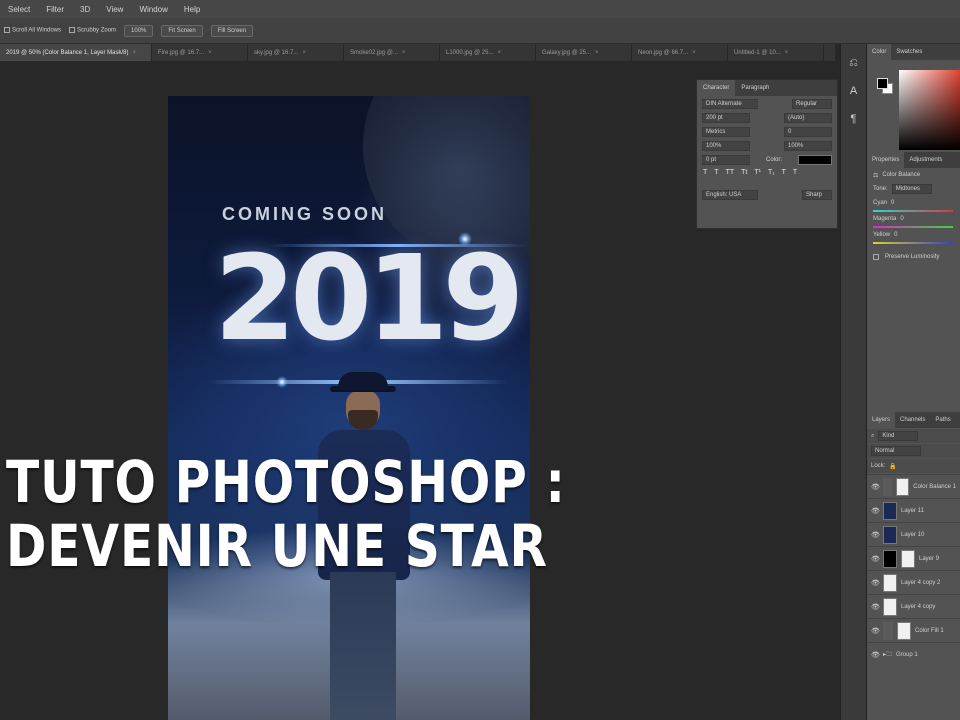 The width and height of the screenshot is (960, 720). Describe the element at coordinates (942, 420) in the screenshot. I see `tab-paths: Paths` at that location.